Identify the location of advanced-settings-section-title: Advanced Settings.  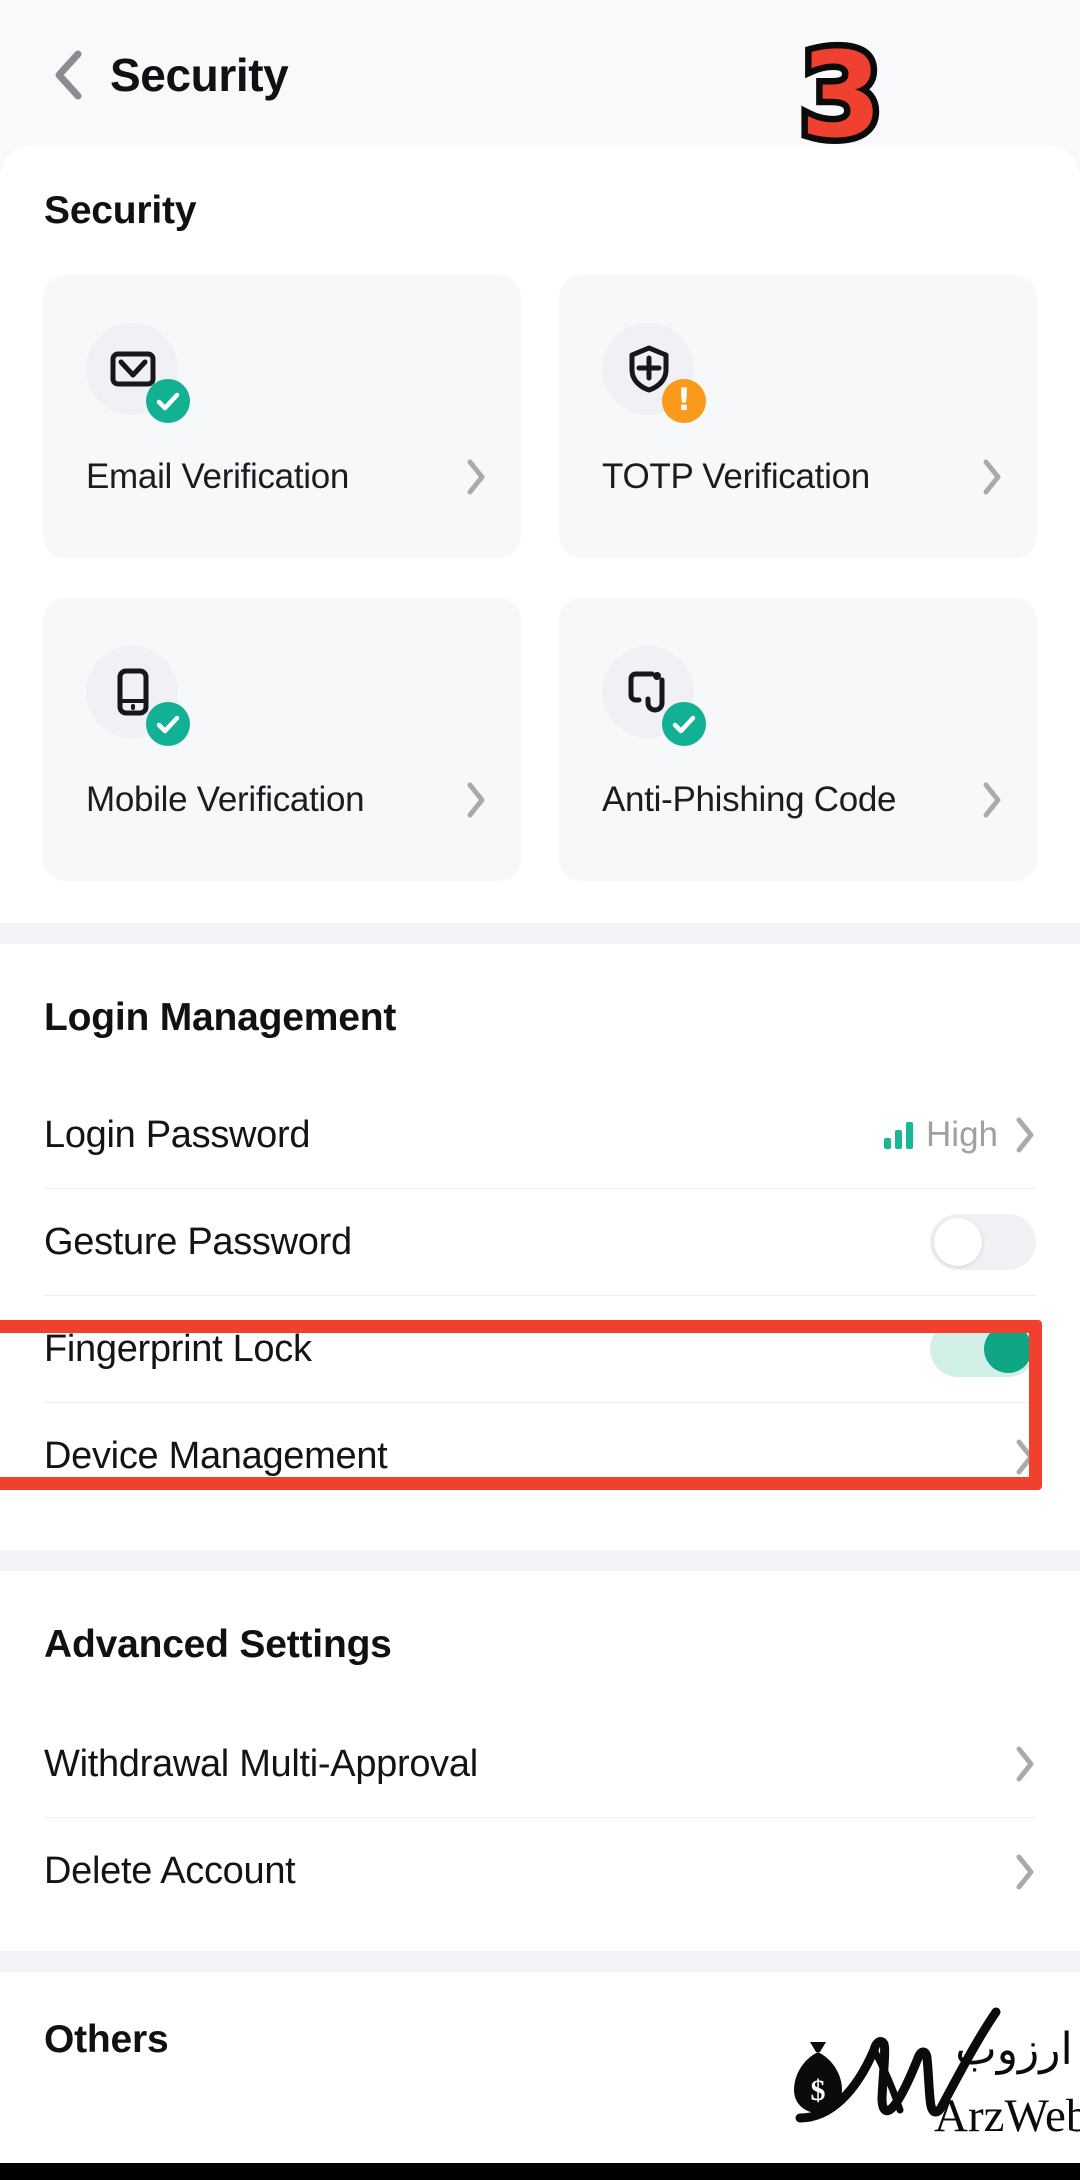
(218, 1644).